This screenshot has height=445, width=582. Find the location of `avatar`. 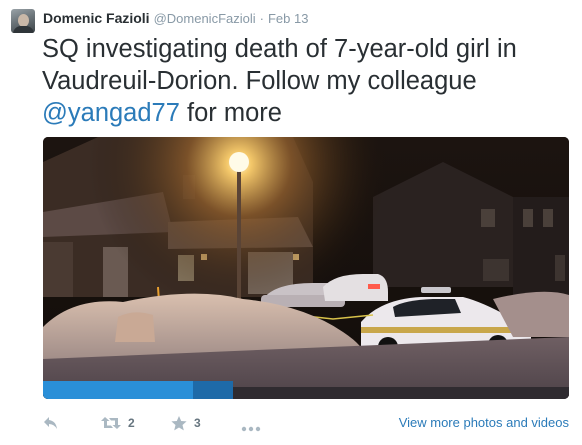

avatar is located at coordinates (23, 21).